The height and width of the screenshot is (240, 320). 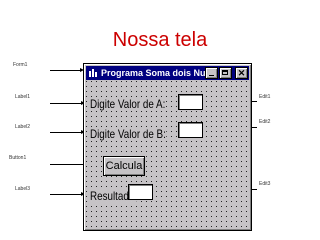 I want to click on close-button: ✕, so click(x=241, y=73).